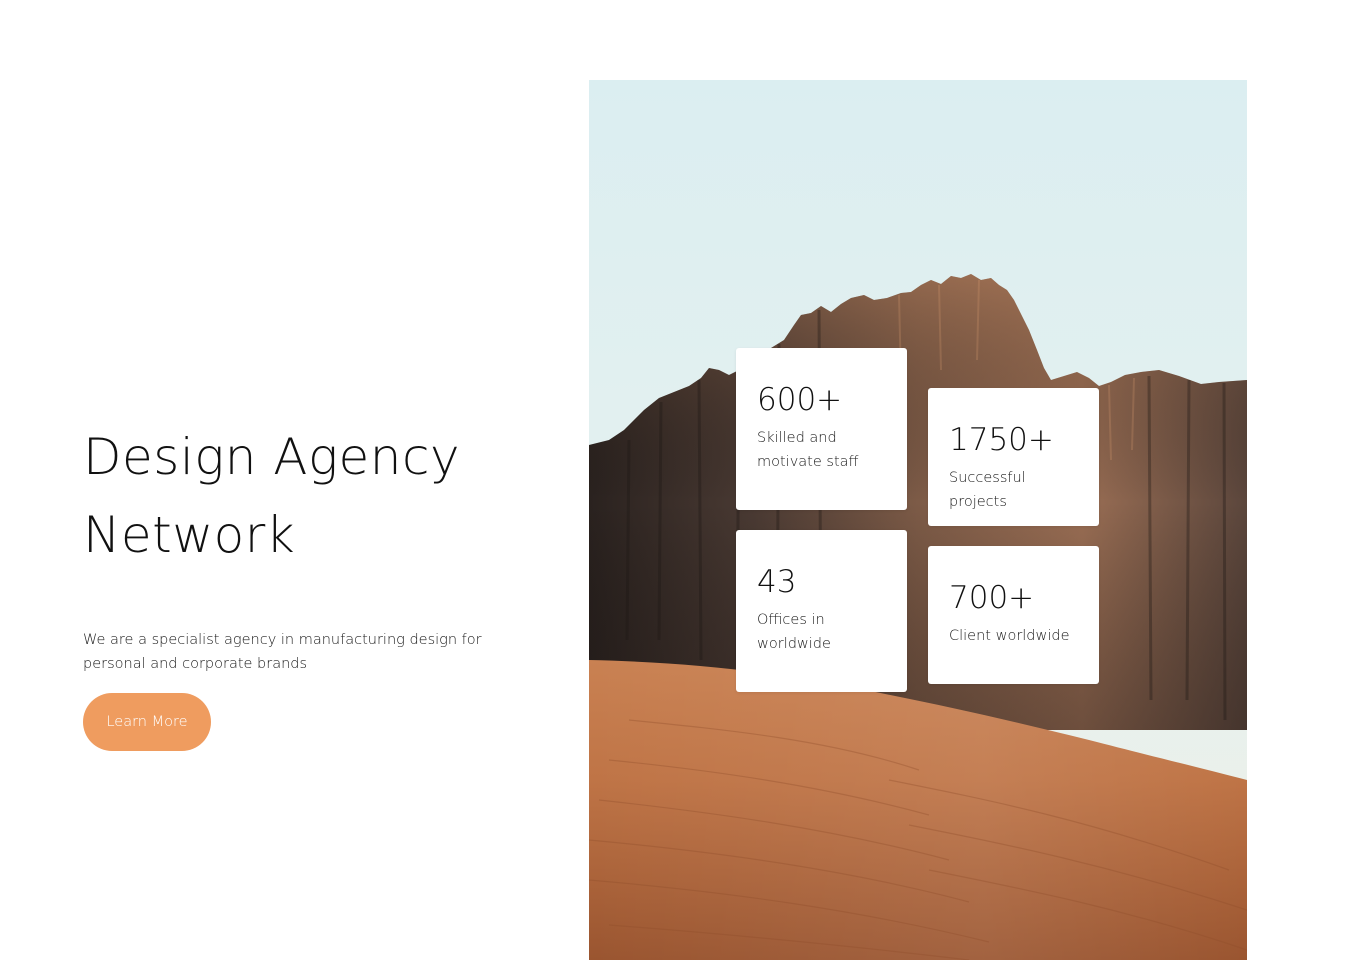  I want to click on stat-value: 600+, so click(800, 400).